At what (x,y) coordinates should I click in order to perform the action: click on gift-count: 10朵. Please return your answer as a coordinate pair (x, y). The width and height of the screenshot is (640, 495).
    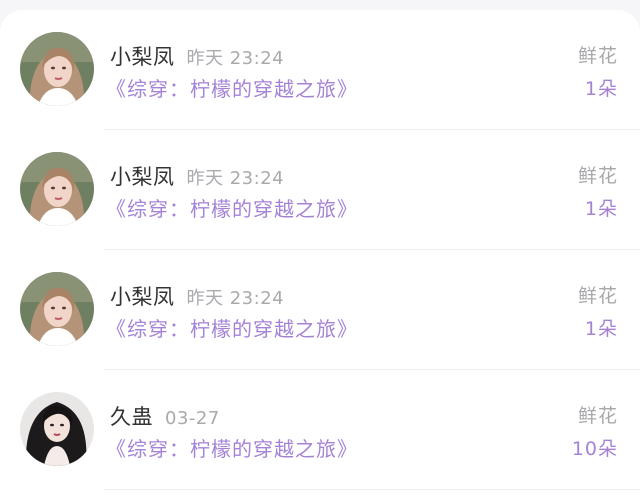
    Looking at the image, I should click on (594, 449).